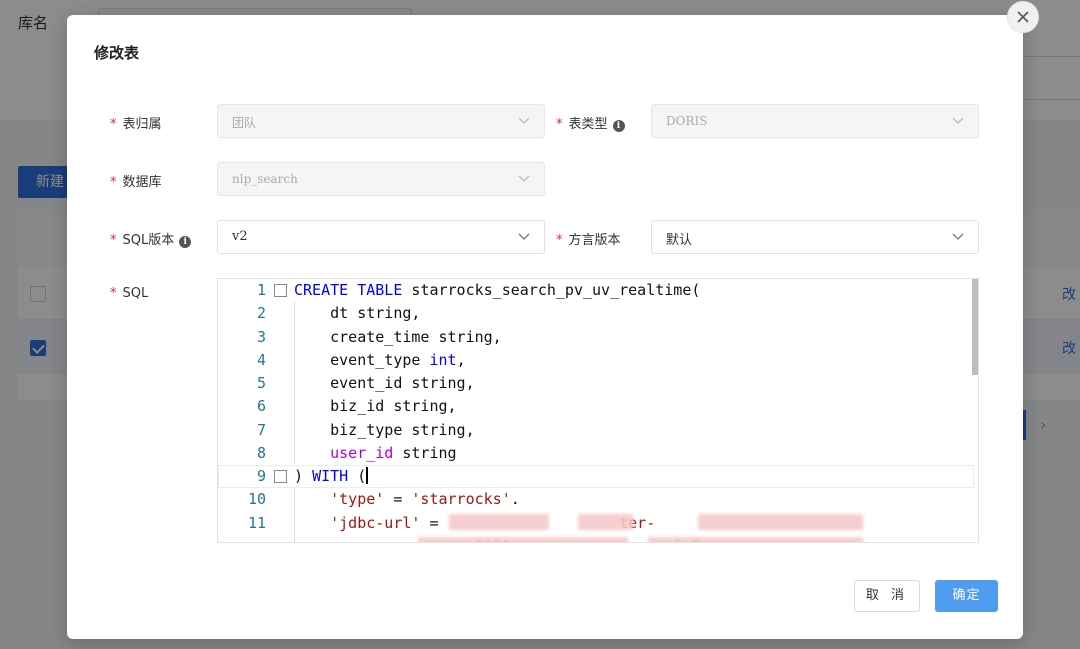 The height and width of the screenshot is (649, 1080). Describe the element at coordinates (261, 359) in the screenshot. I see `line-number: 4` at that location.